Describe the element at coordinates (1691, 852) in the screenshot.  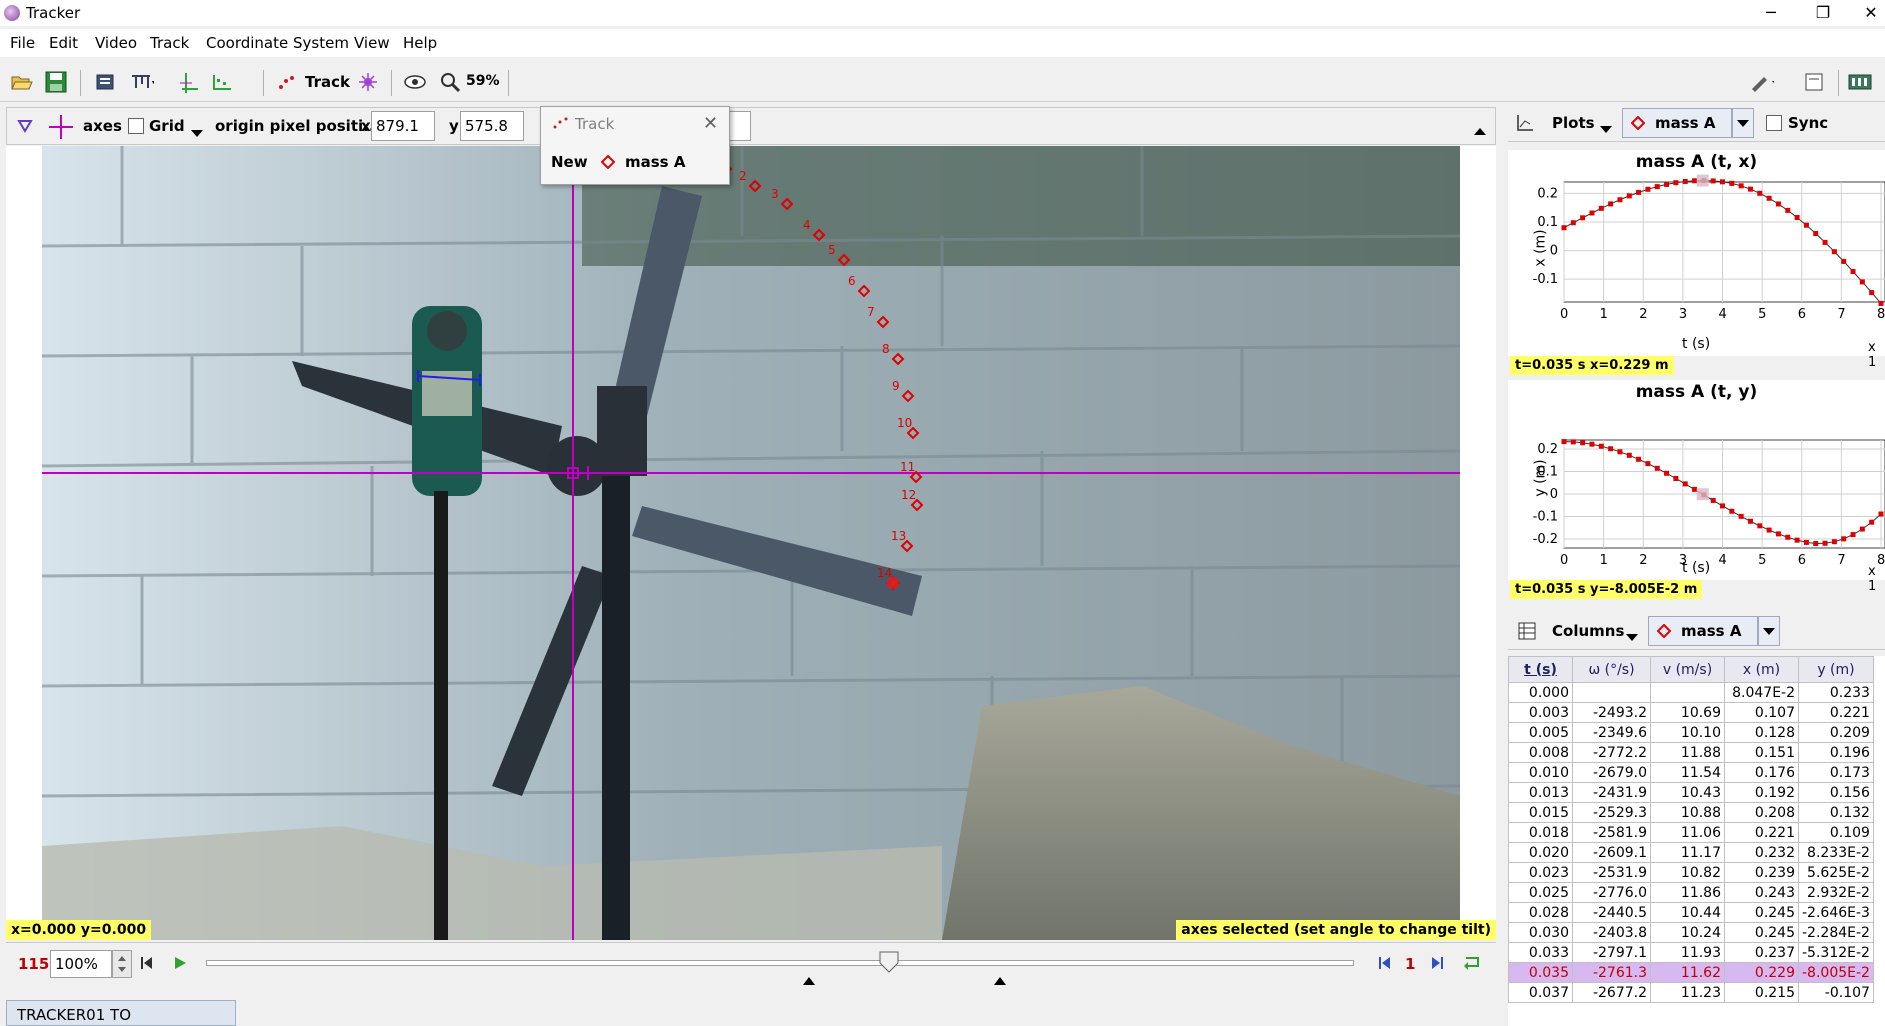
I see `table-row: 0.020 -2609.1 11.17 0.232 8.233E-2` at that location.